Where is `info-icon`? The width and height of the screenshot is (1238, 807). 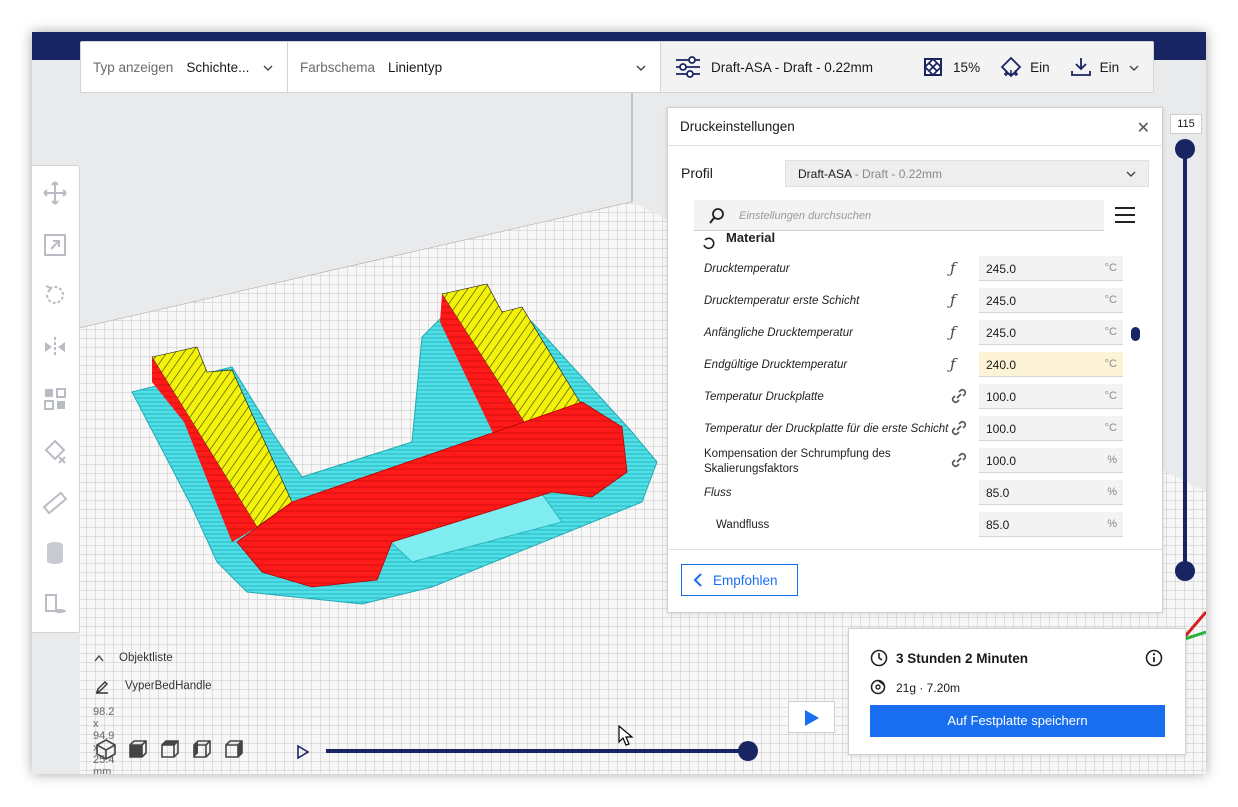
info-icon is located at coordinates (1154, 658).